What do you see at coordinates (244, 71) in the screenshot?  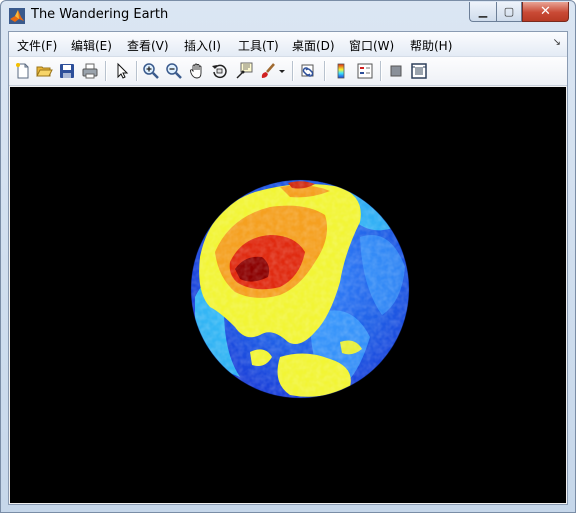 I see `data-cursor-icon` at bounding box center [244, 71].